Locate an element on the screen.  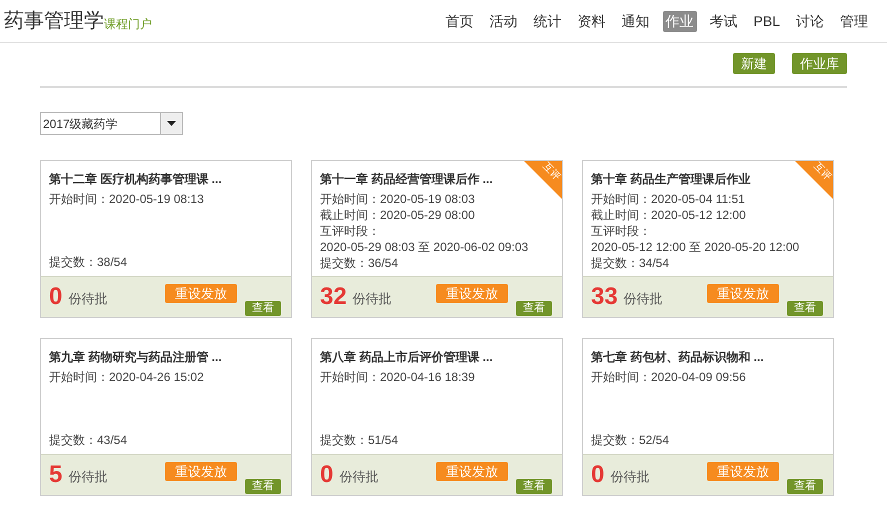
assignment-detail: 截止时间：2020-05-12 12:00 is located at coordinates (668, 215).